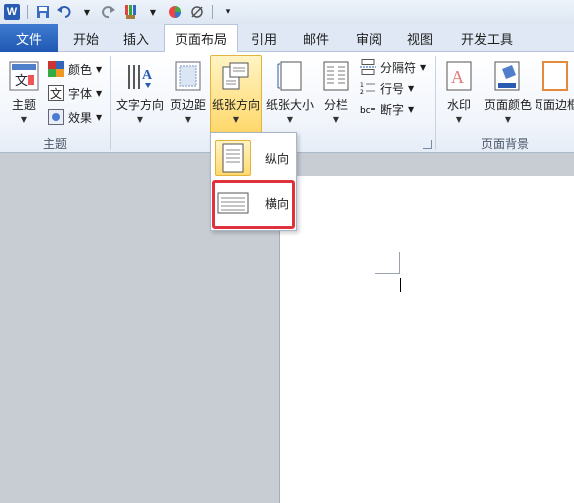 The image size is (574, 503). What do you see at coordinates (289, 105) in the screenshot?
I see `size-label: 纸张大小` at bounding box center [289, 105].